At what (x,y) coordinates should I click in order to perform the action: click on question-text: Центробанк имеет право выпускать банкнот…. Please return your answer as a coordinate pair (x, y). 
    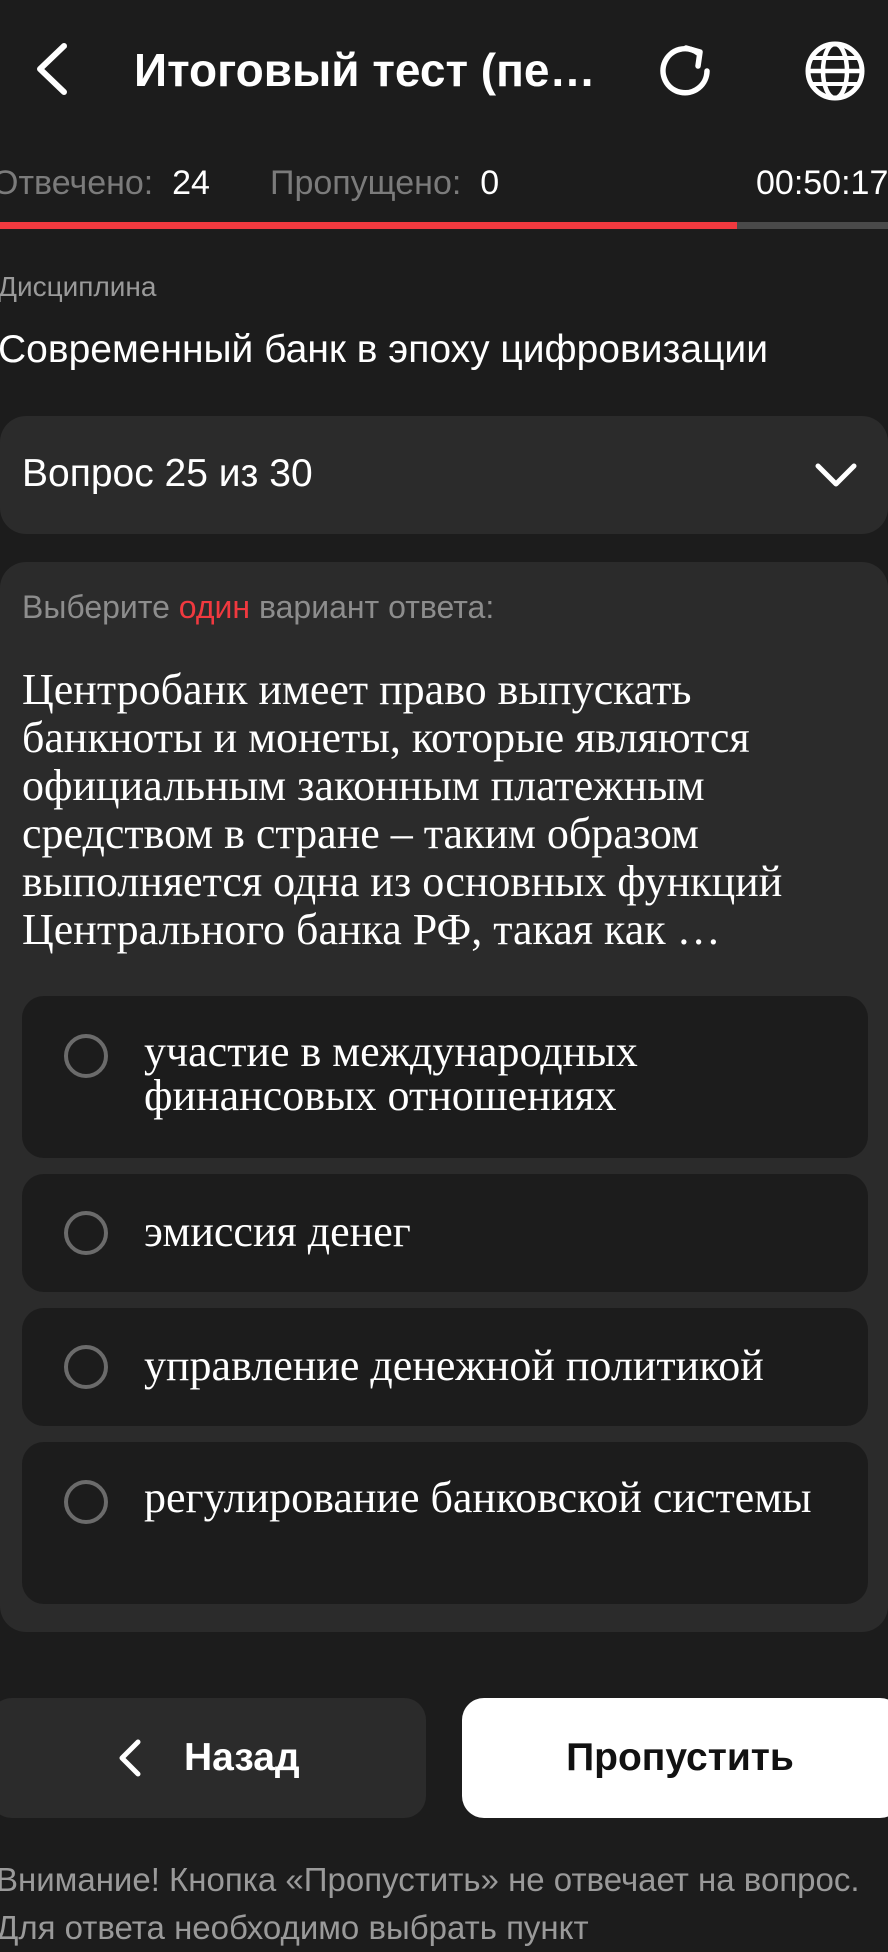
    Looking at the image, I should click on (402, 809).